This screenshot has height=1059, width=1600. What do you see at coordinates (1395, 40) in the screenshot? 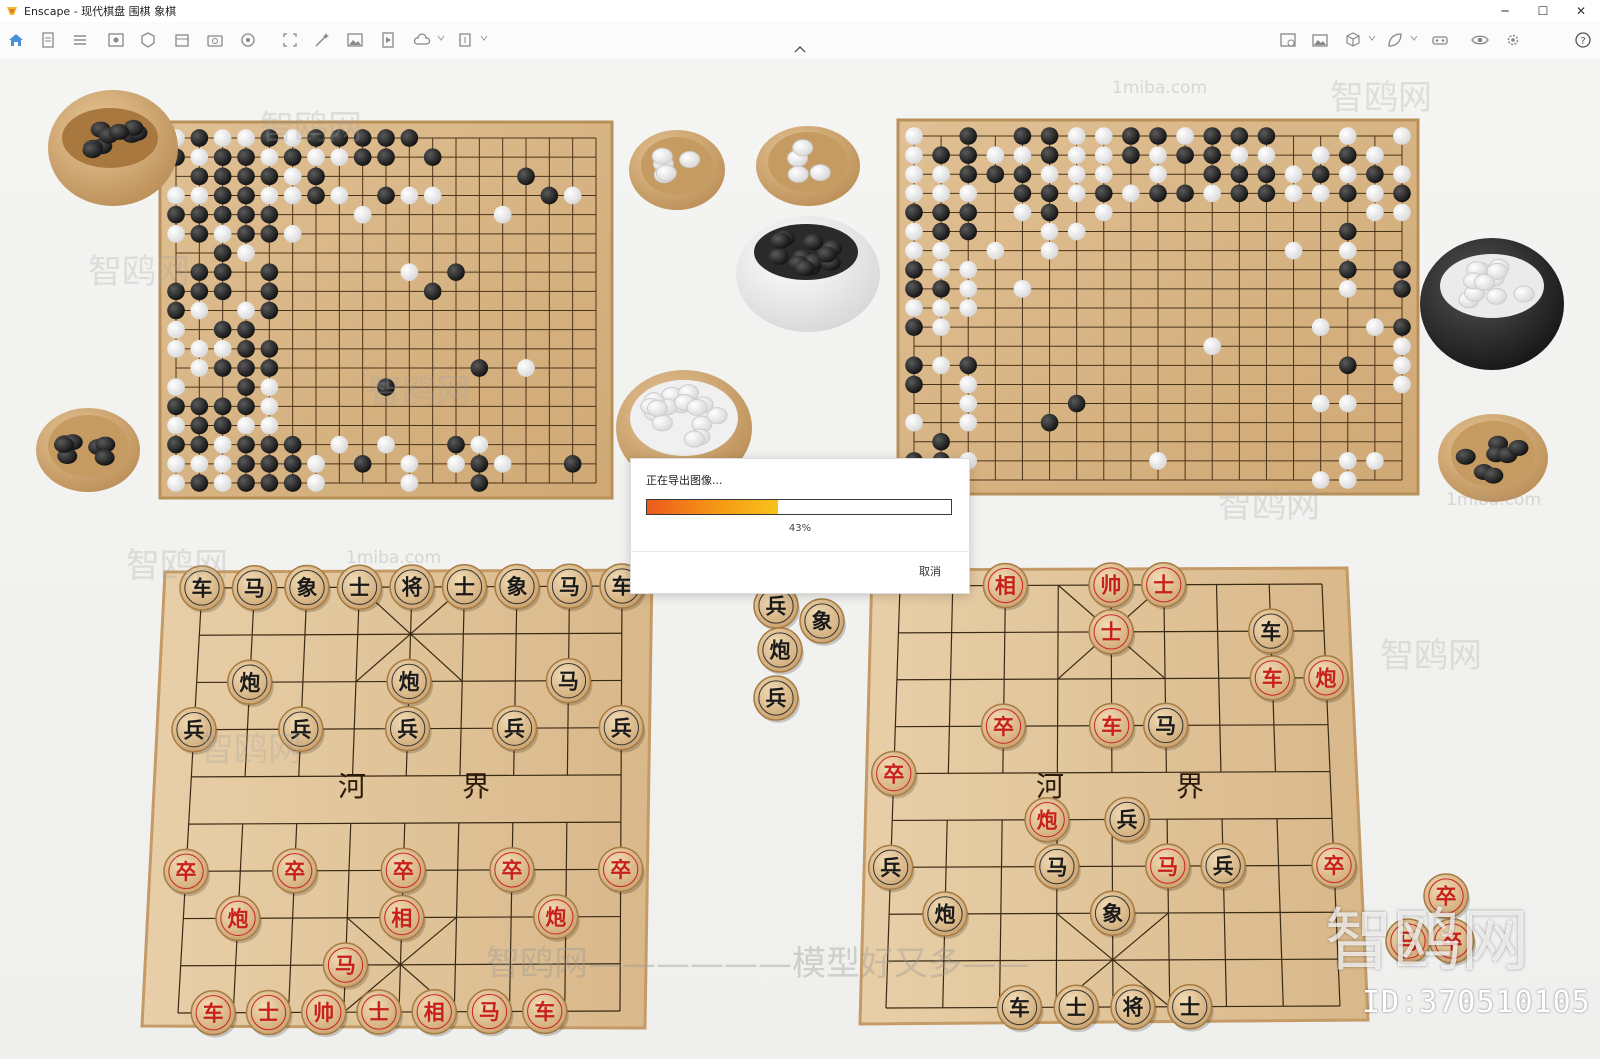
I see `leaf-icon` at bounding box center [1395, 40].